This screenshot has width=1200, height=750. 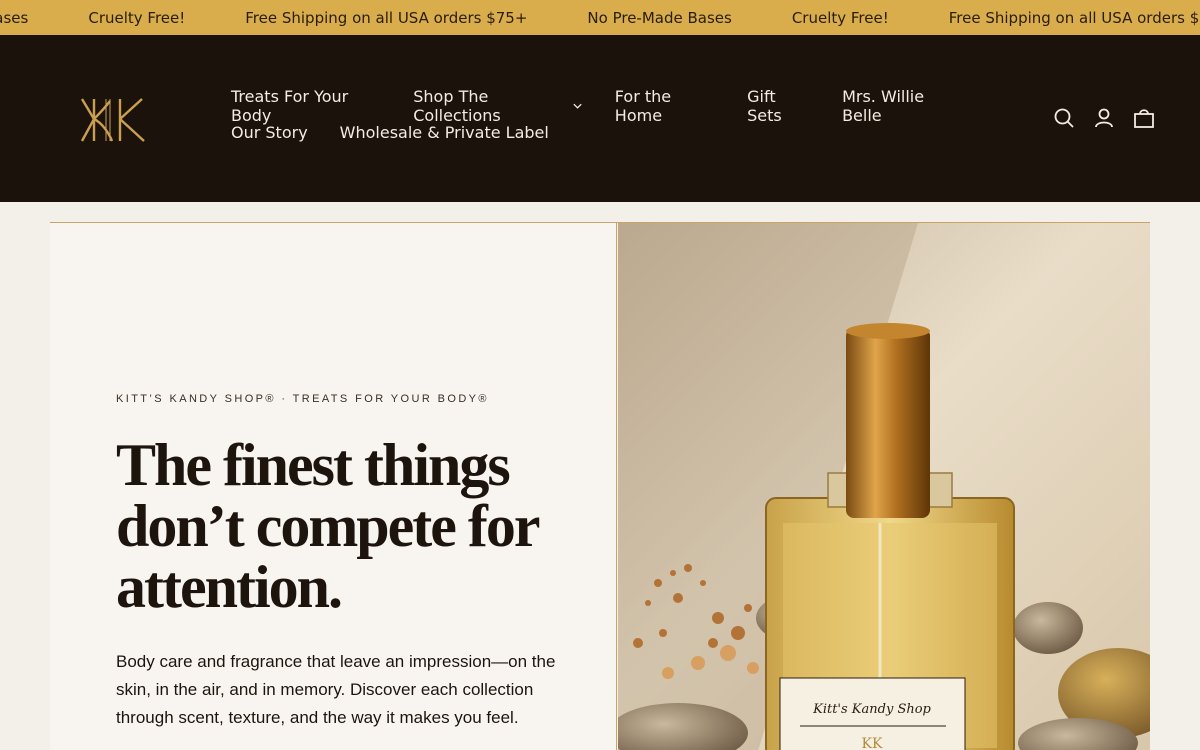 What do you see at coordinates (1064, 118) in the screenshot?
I see `search-icon` at bounding box center [1064, 118].